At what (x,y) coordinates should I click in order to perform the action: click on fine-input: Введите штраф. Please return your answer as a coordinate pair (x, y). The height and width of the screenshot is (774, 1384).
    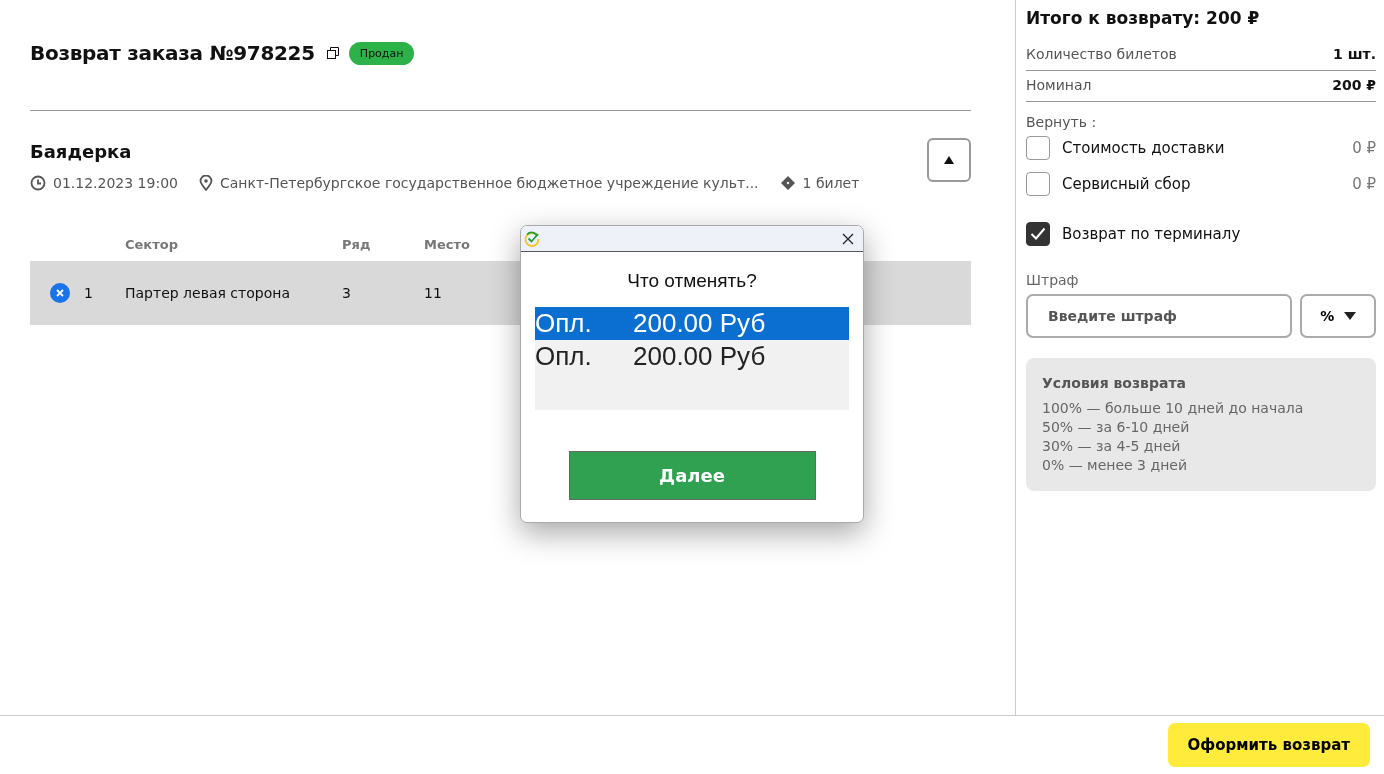
    Looking at the image, I should click on (1159, 316).